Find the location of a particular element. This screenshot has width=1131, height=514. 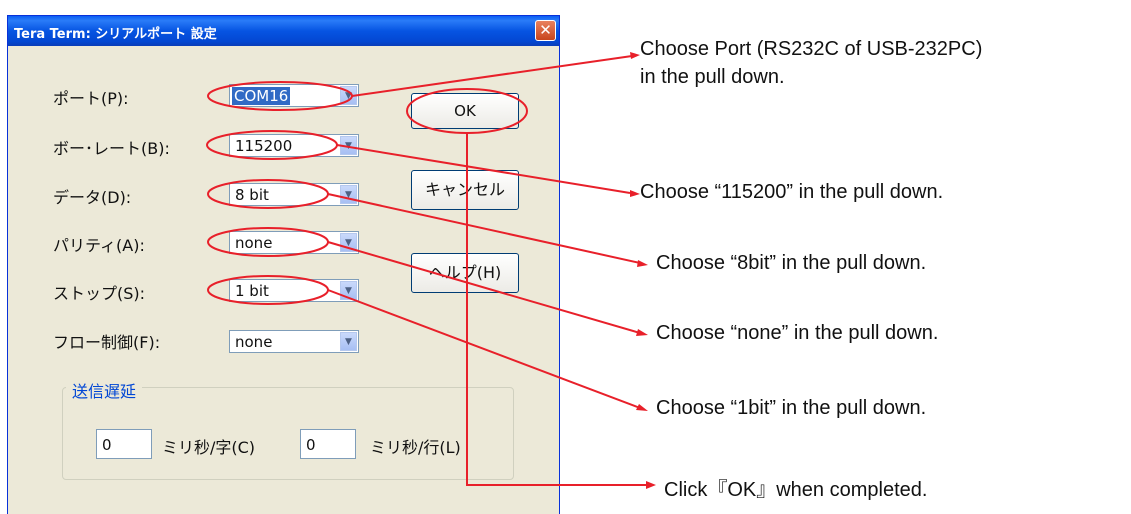

annotation-port-line1: Choose Port (RS232C of USB-232PC) is located at coordinates (811, 49).